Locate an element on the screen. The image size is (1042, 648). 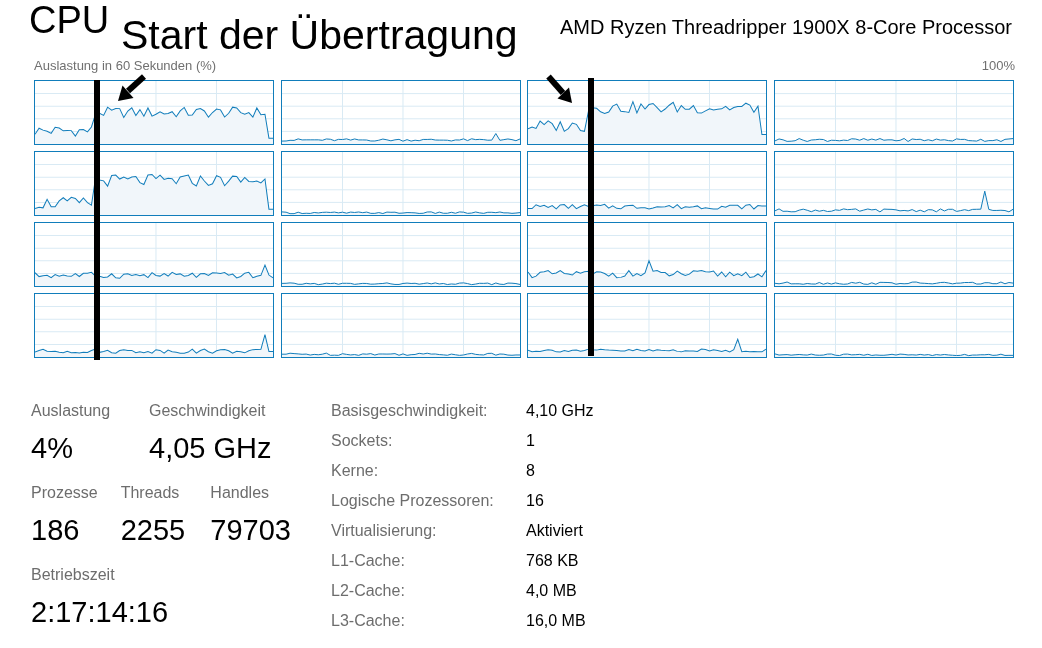
detail-label: Logische Prozessoren: is located at coordinates (412, 501).